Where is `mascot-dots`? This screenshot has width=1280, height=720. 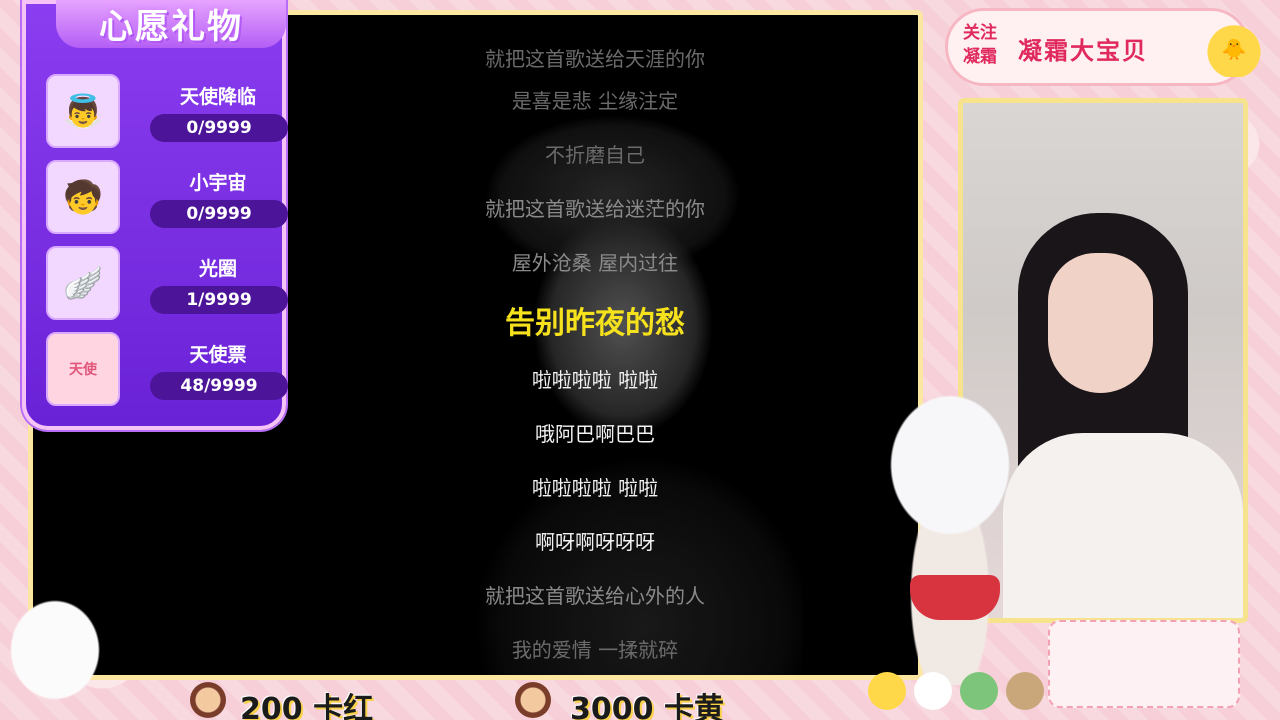 mascot-dots is located at coordinates (958, 695).